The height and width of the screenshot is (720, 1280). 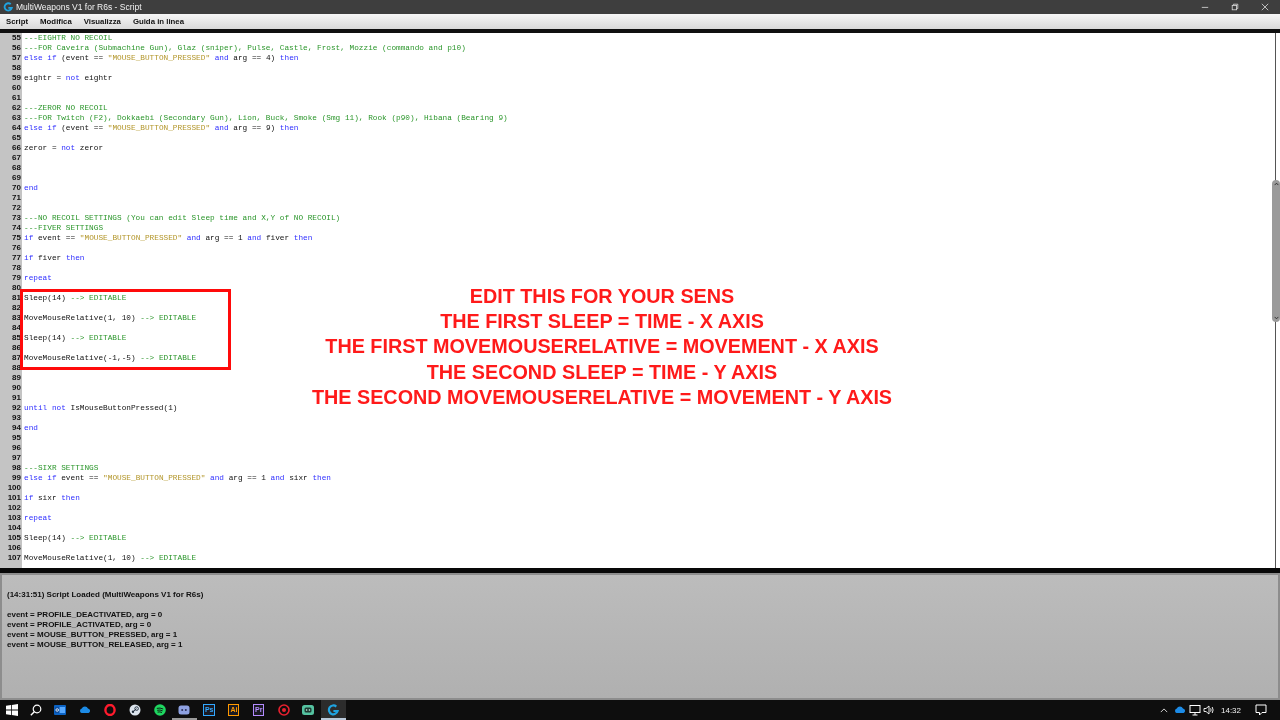 What do you see at coordinates (16, 248) in the screenshot?
I see `line-number: 76` at bounding box center [16, 248].